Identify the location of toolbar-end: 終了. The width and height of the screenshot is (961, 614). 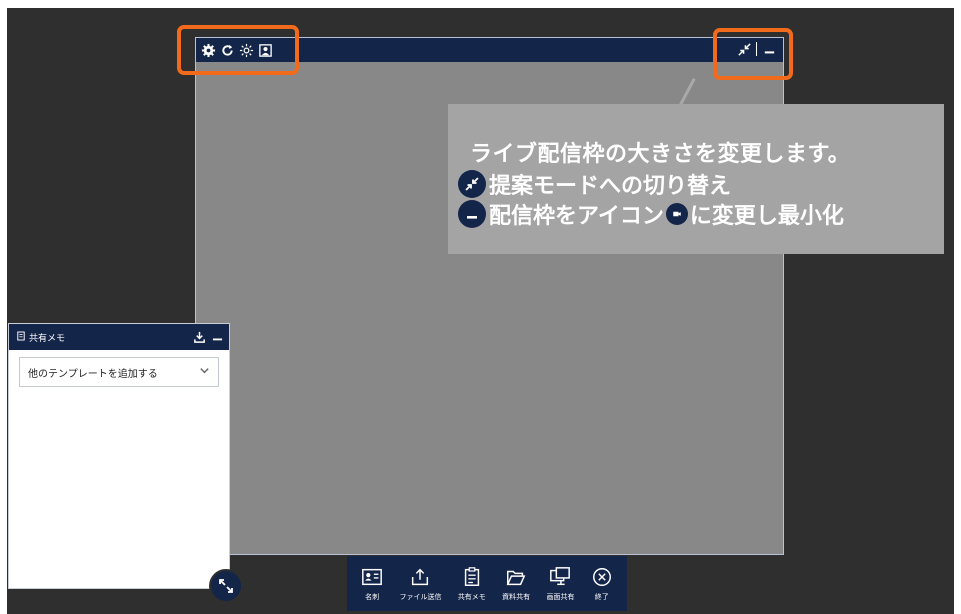
(602, 584).